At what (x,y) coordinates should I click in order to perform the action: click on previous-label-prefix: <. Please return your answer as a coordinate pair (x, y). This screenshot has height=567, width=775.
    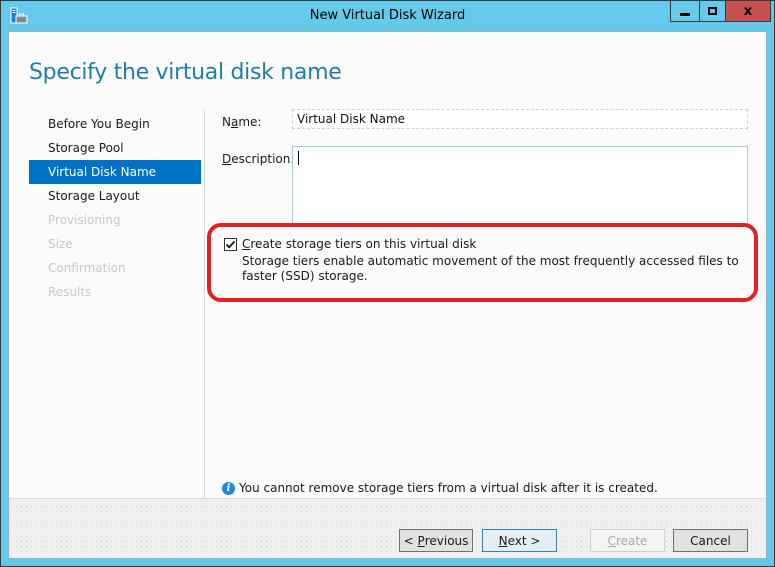
    Looking at the image, I should click on (408, 540).